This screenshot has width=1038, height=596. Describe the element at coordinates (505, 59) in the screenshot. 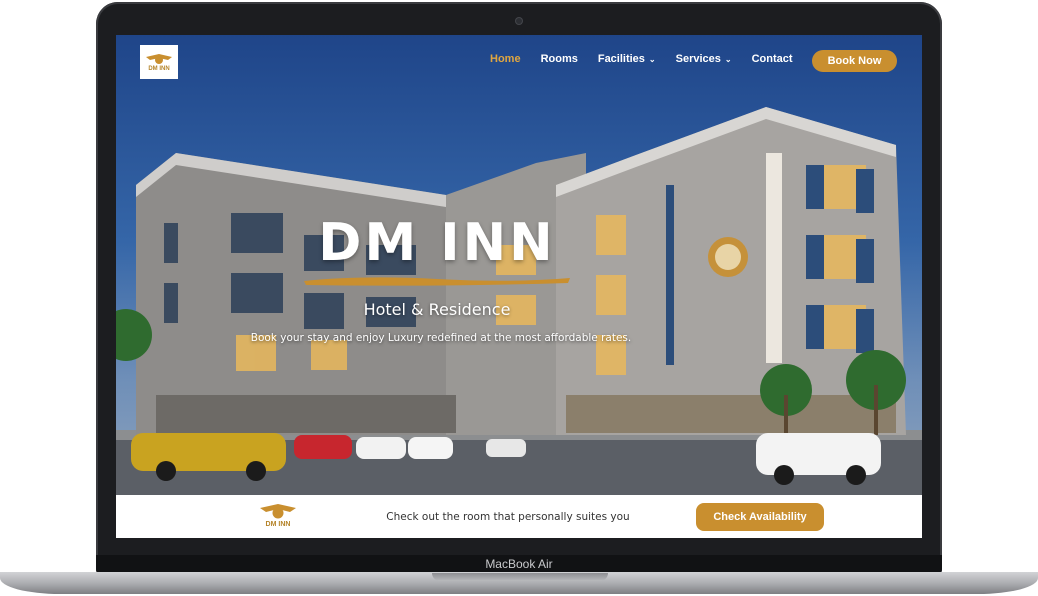

I see `nav-item-home: Home` at that location.